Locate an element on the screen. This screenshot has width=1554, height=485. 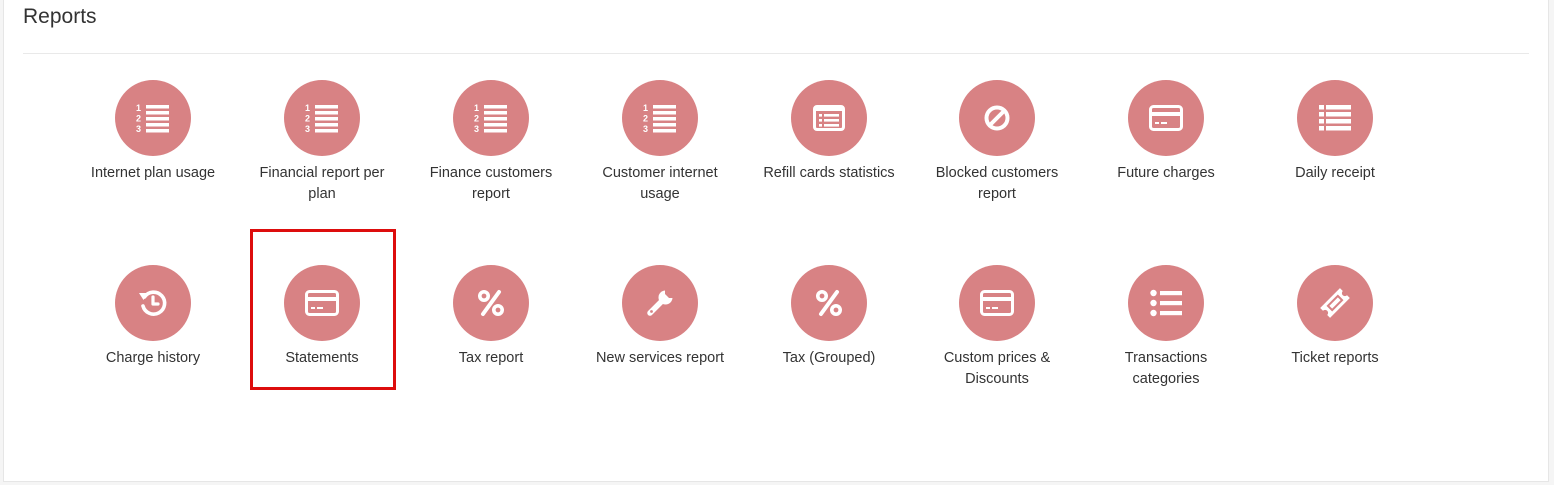
ban-icon is located at coordinates (997, 118).